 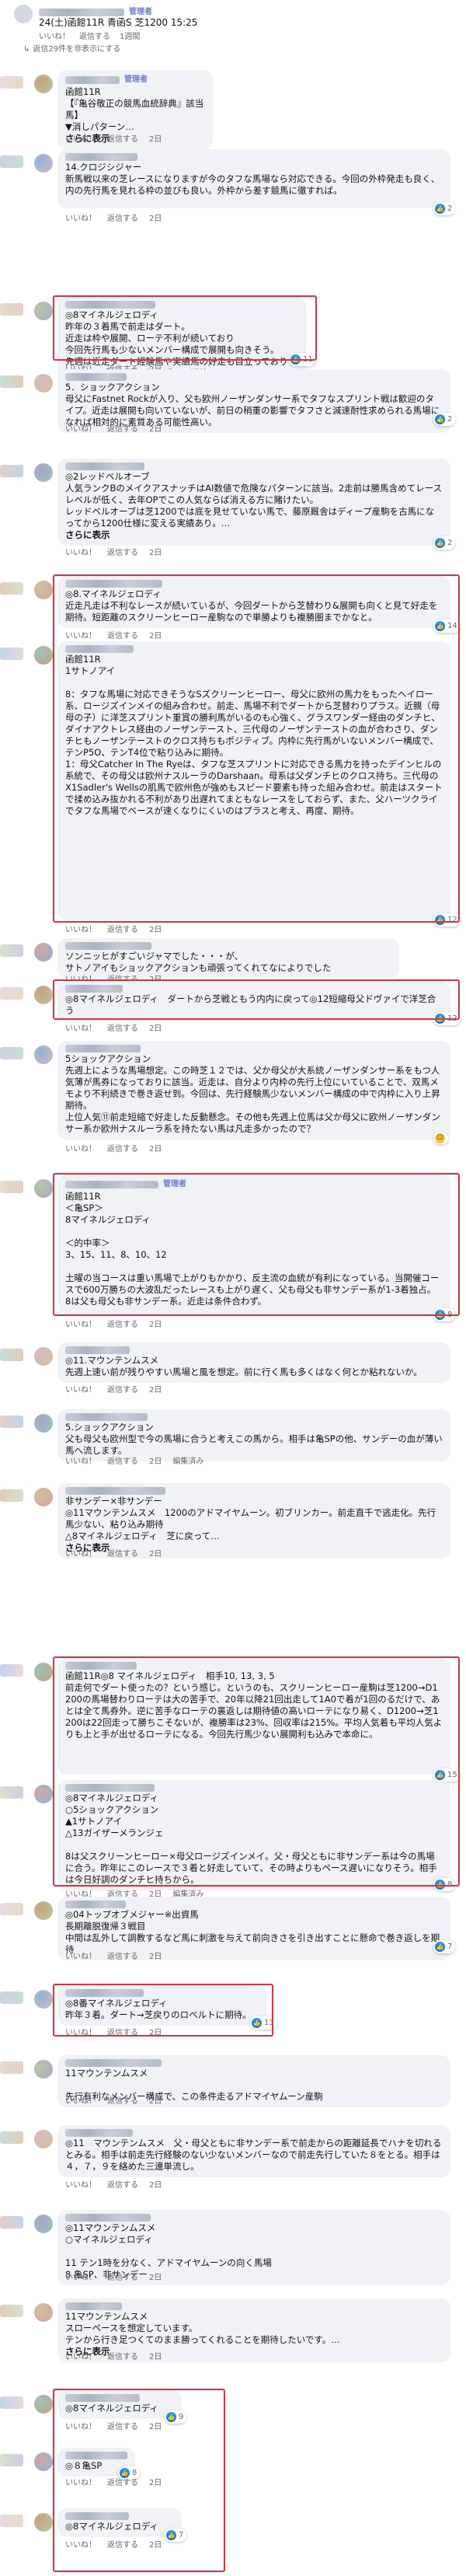 I want to click on reaction-count: 👍 14, so click(x=447, y=627).